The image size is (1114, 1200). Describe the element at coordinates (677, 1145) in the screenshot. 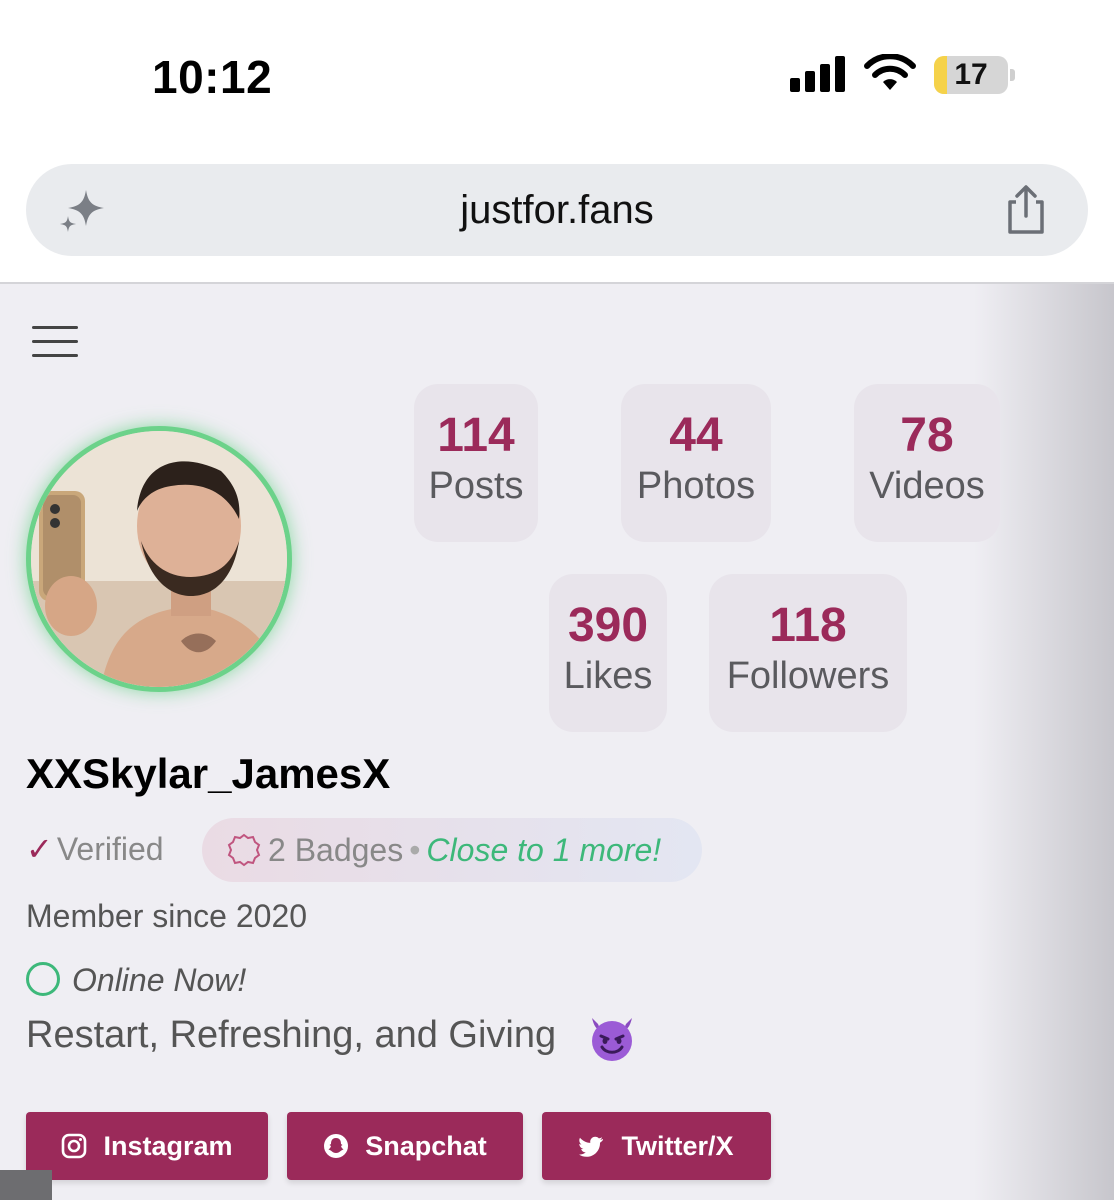

I see `twitter-label: Twitter/X` at that location.